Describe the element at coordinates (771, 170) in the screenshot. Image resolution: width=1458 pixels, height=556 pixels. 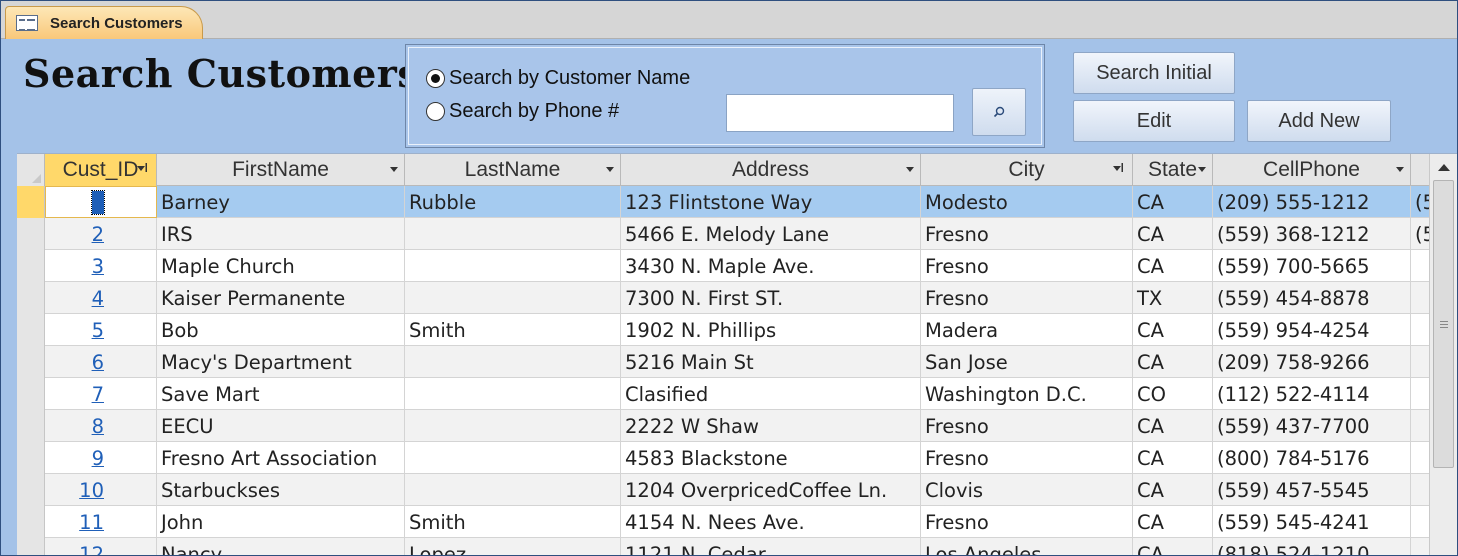
I see `column-header-address: Address` at that location.